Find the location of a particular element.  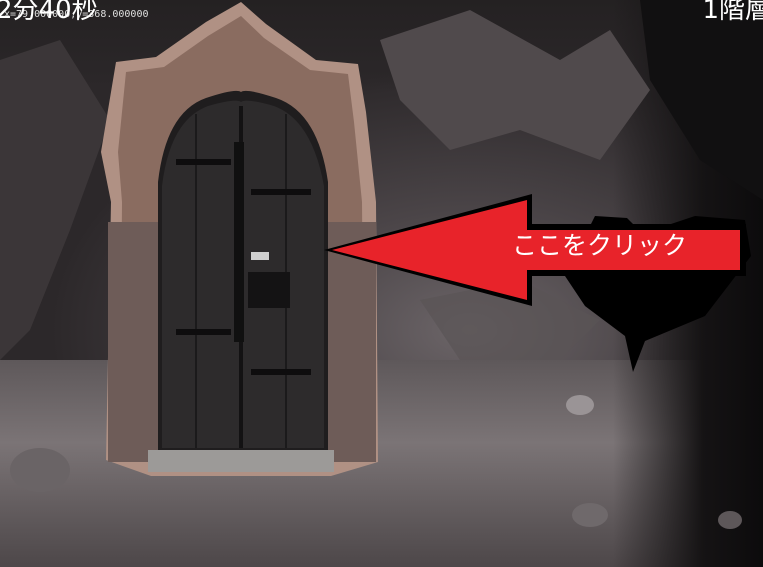

click-here-label: ここをクリック is located at coordinates (627, 246).